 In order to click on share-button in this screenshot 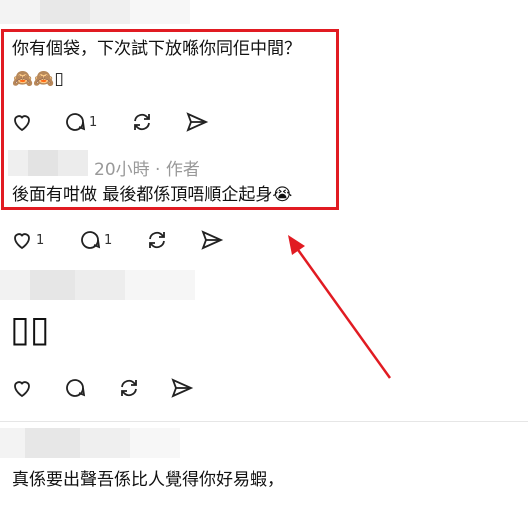, I will do `click(182, 388)`.